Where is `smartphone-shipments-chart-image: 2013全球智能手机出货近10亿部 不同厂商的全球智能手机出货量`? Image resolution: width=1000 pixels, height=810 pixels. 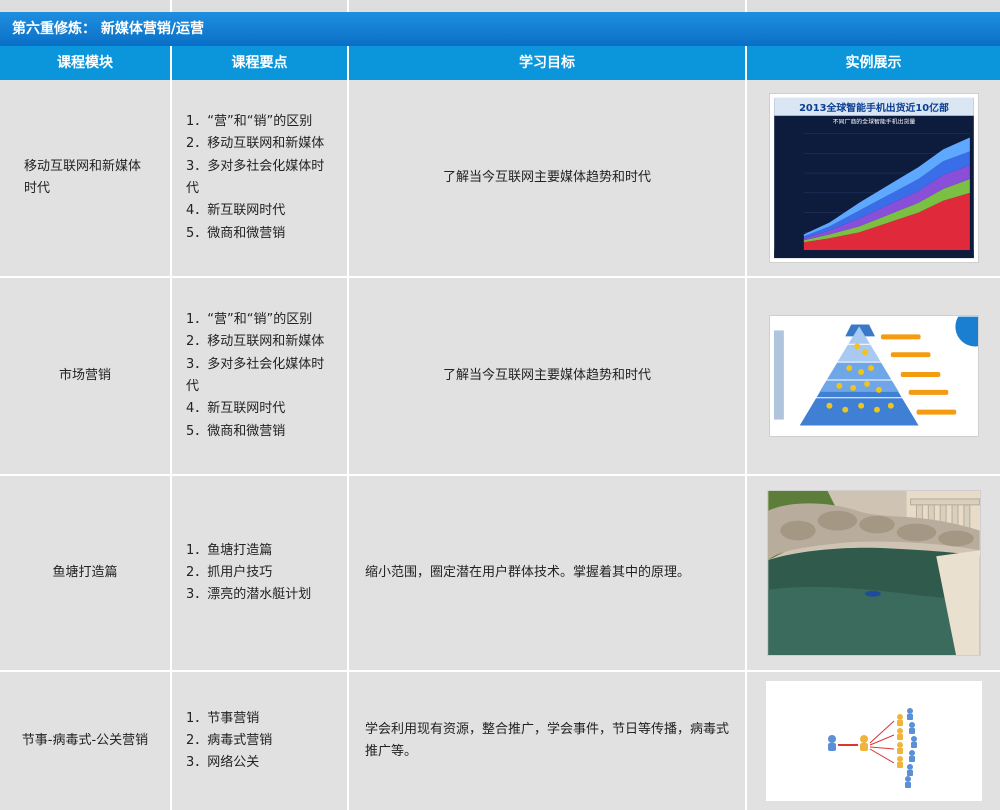 smartphone-shipments-chart-image: 2013全球智能手机出货近10亿部 不同厂商的全球智能手机出货量 is located at coordinates (873, 178).